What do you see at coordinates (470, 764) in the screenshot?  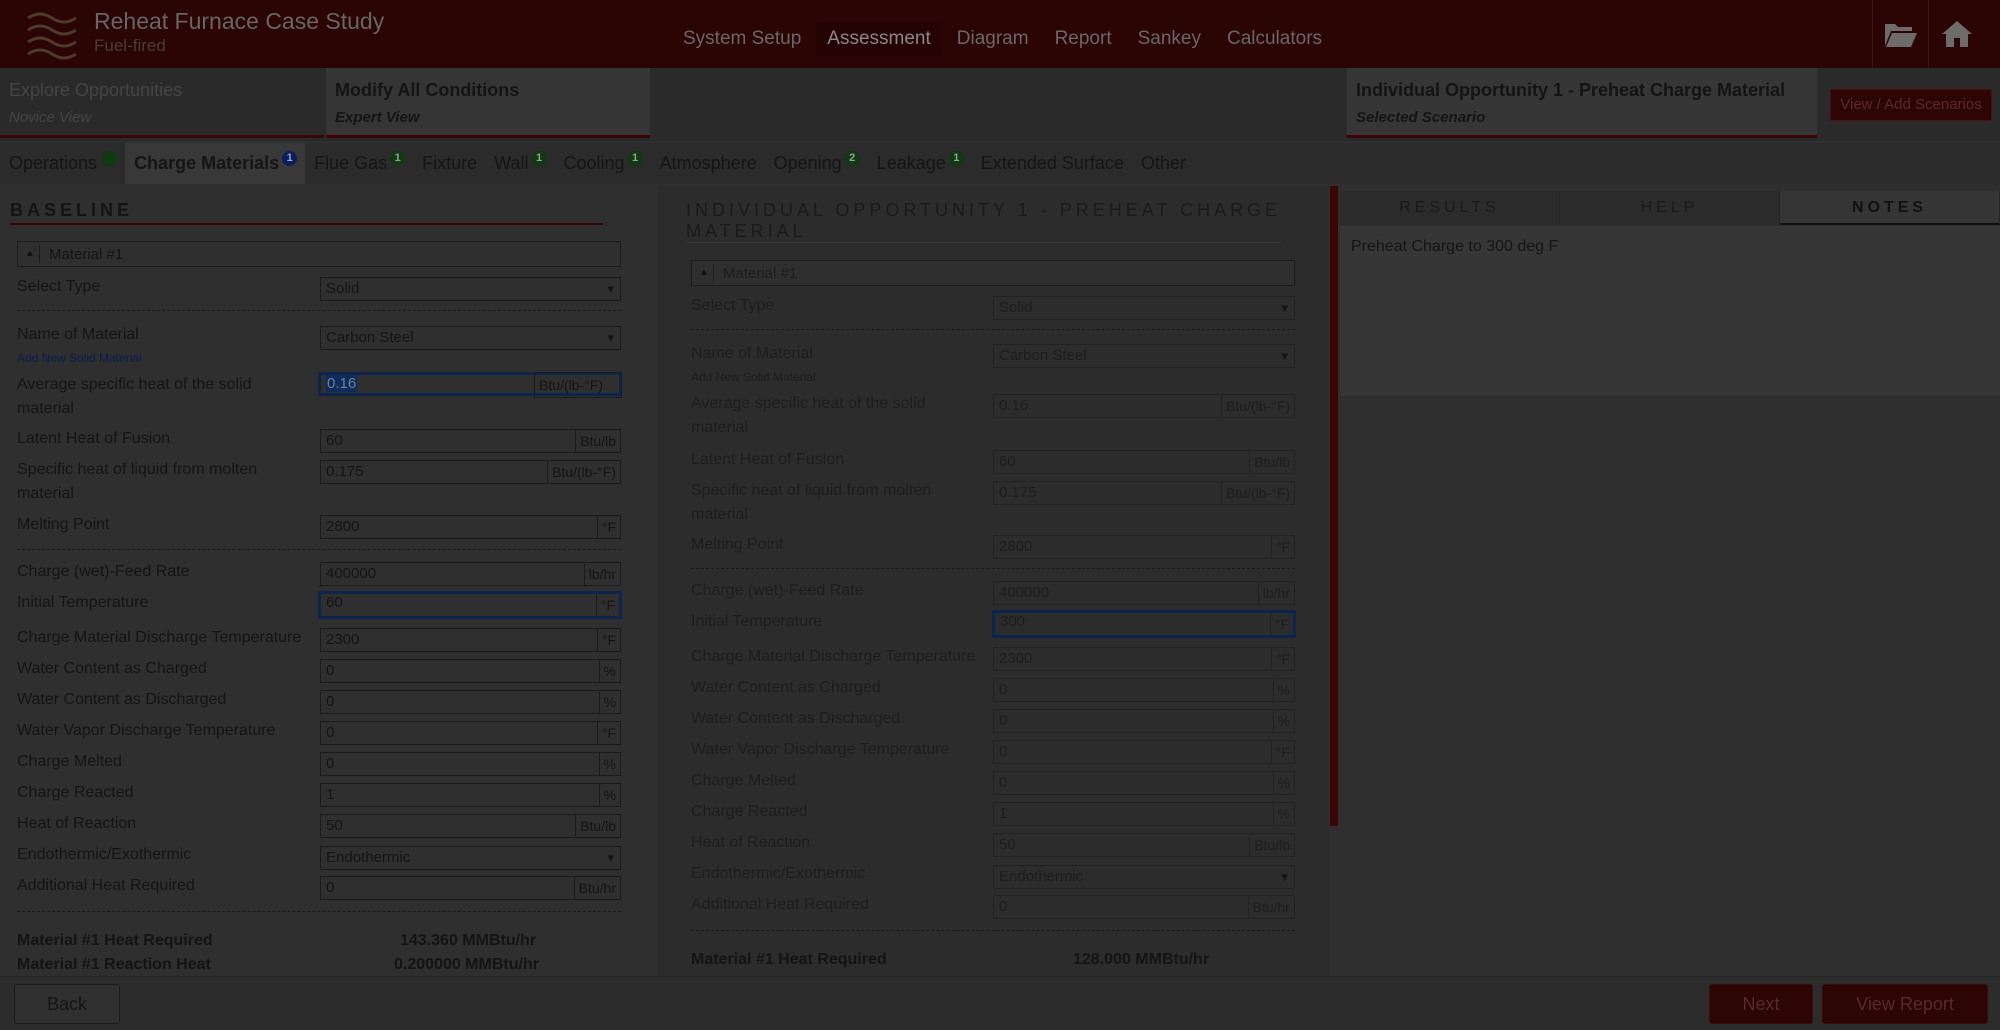 I see `baseline-charge-melted-input: 0%` at bounding box center [470, 764].